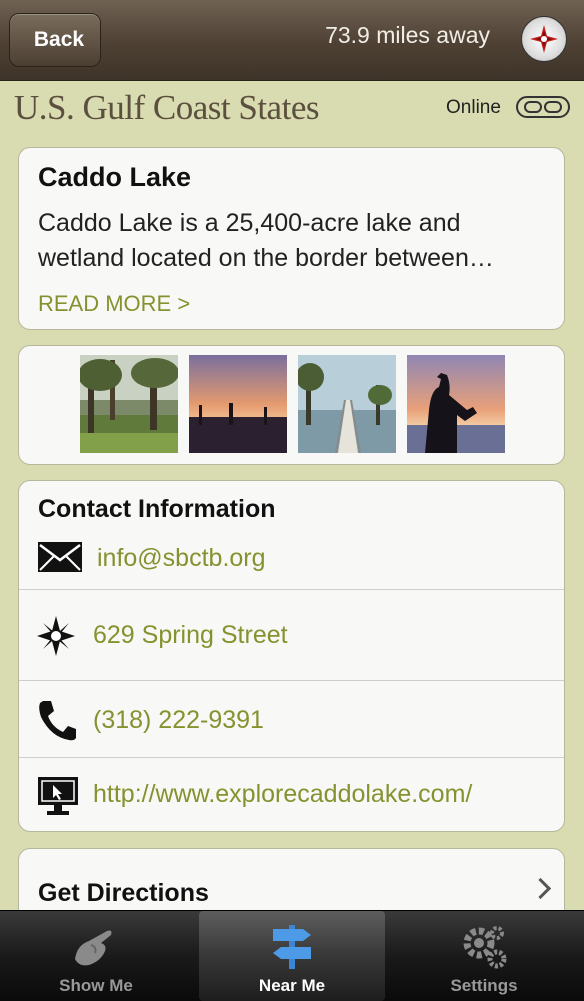 The image size is (584, 1001). Describe the element at coordinates (129, 404) in the screenshot. I see `photo-thumbnail-cypress-swamp` at that location.